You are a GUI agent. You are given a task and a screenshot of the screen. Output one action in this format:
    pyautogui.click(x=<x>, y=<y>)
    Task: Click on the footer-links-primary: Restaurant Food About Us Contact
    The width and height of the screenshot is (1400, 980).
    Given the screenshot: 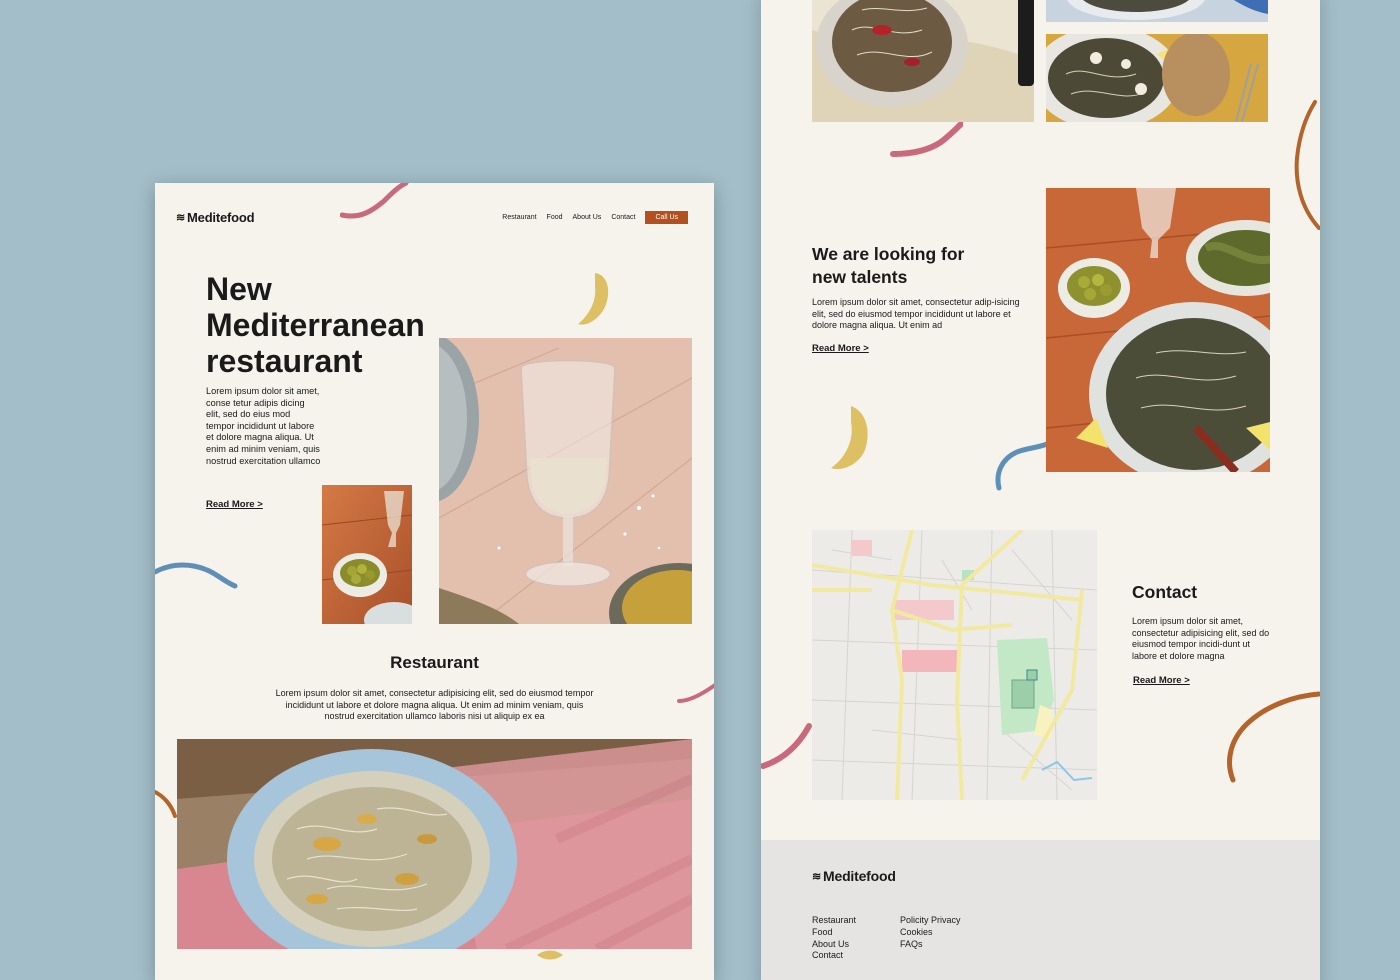 What is the action you would take?
    pyautogui.click(x=834, y=938)
    